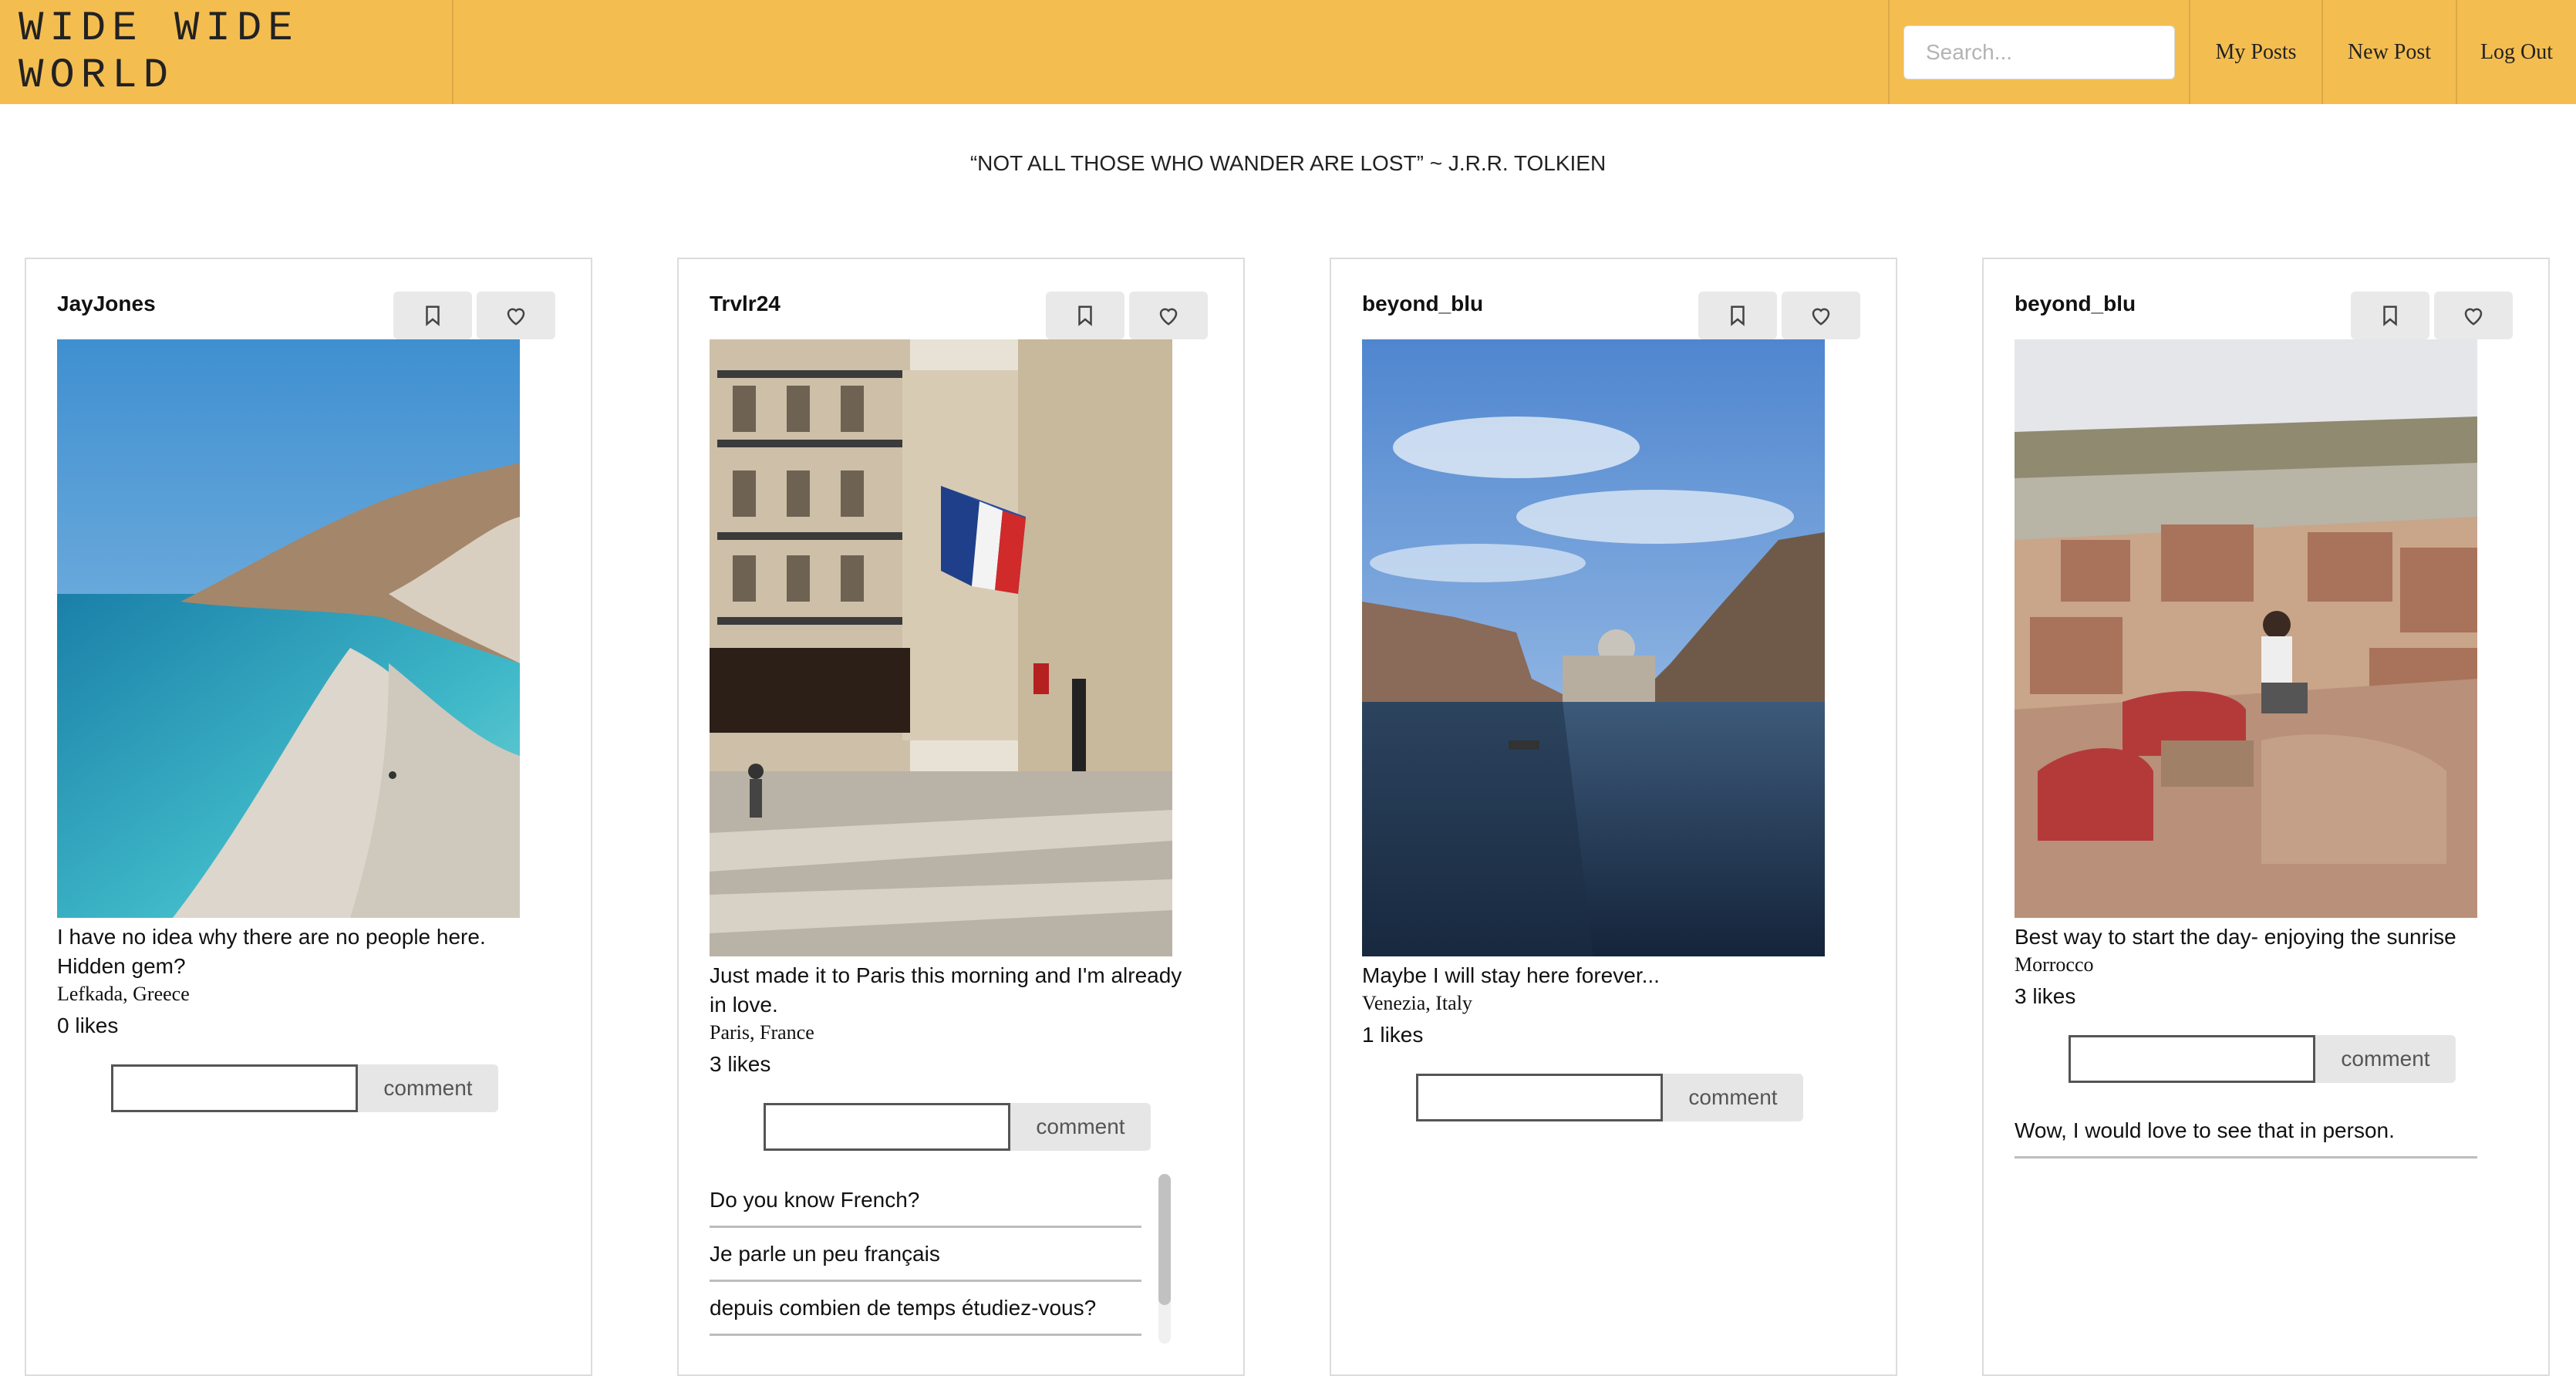  What do you see at coordinates (123, 995) in the screenshot?
I see `post-location: Lefkada, Greece` at bounding box center [123, 995].